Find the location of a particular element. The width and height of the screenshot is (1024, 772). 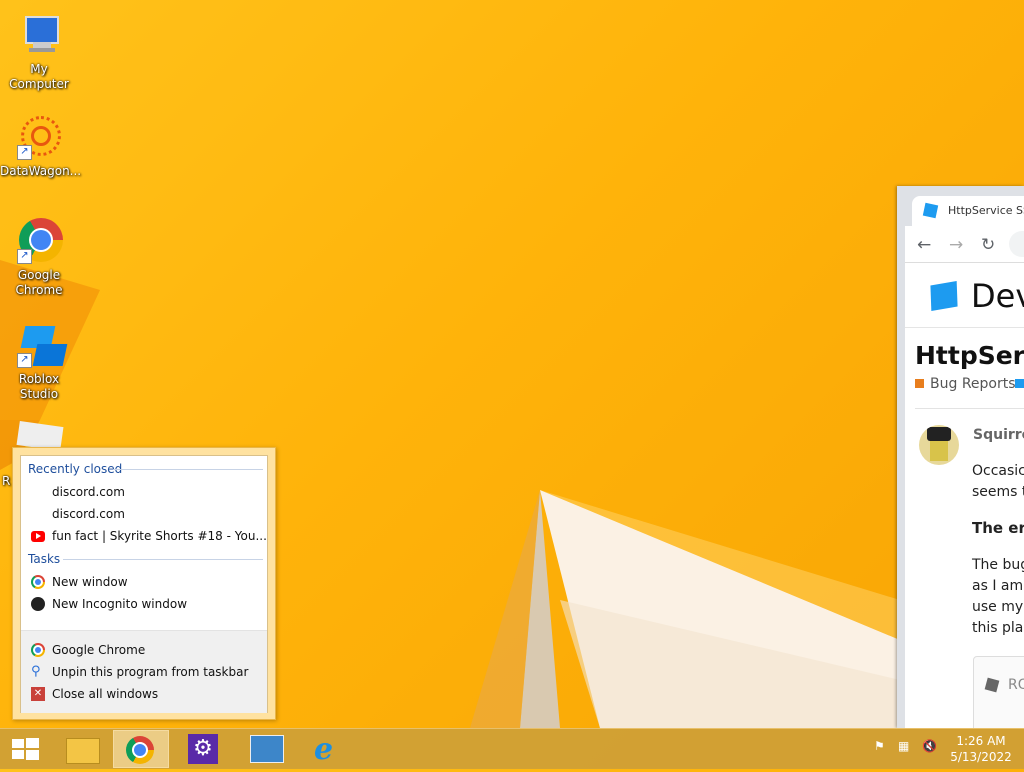

post-heading: The er is located at coordinates (998, 528).